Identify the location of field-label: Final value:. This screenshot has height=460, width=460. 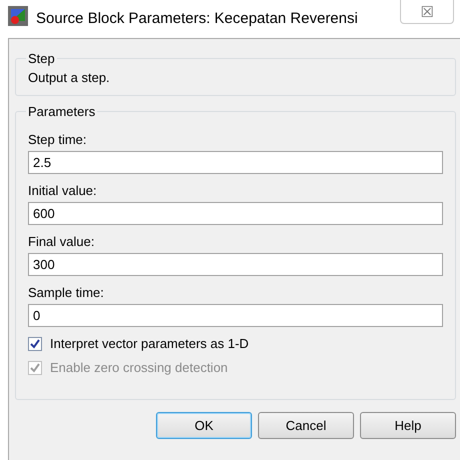
(62, 241).